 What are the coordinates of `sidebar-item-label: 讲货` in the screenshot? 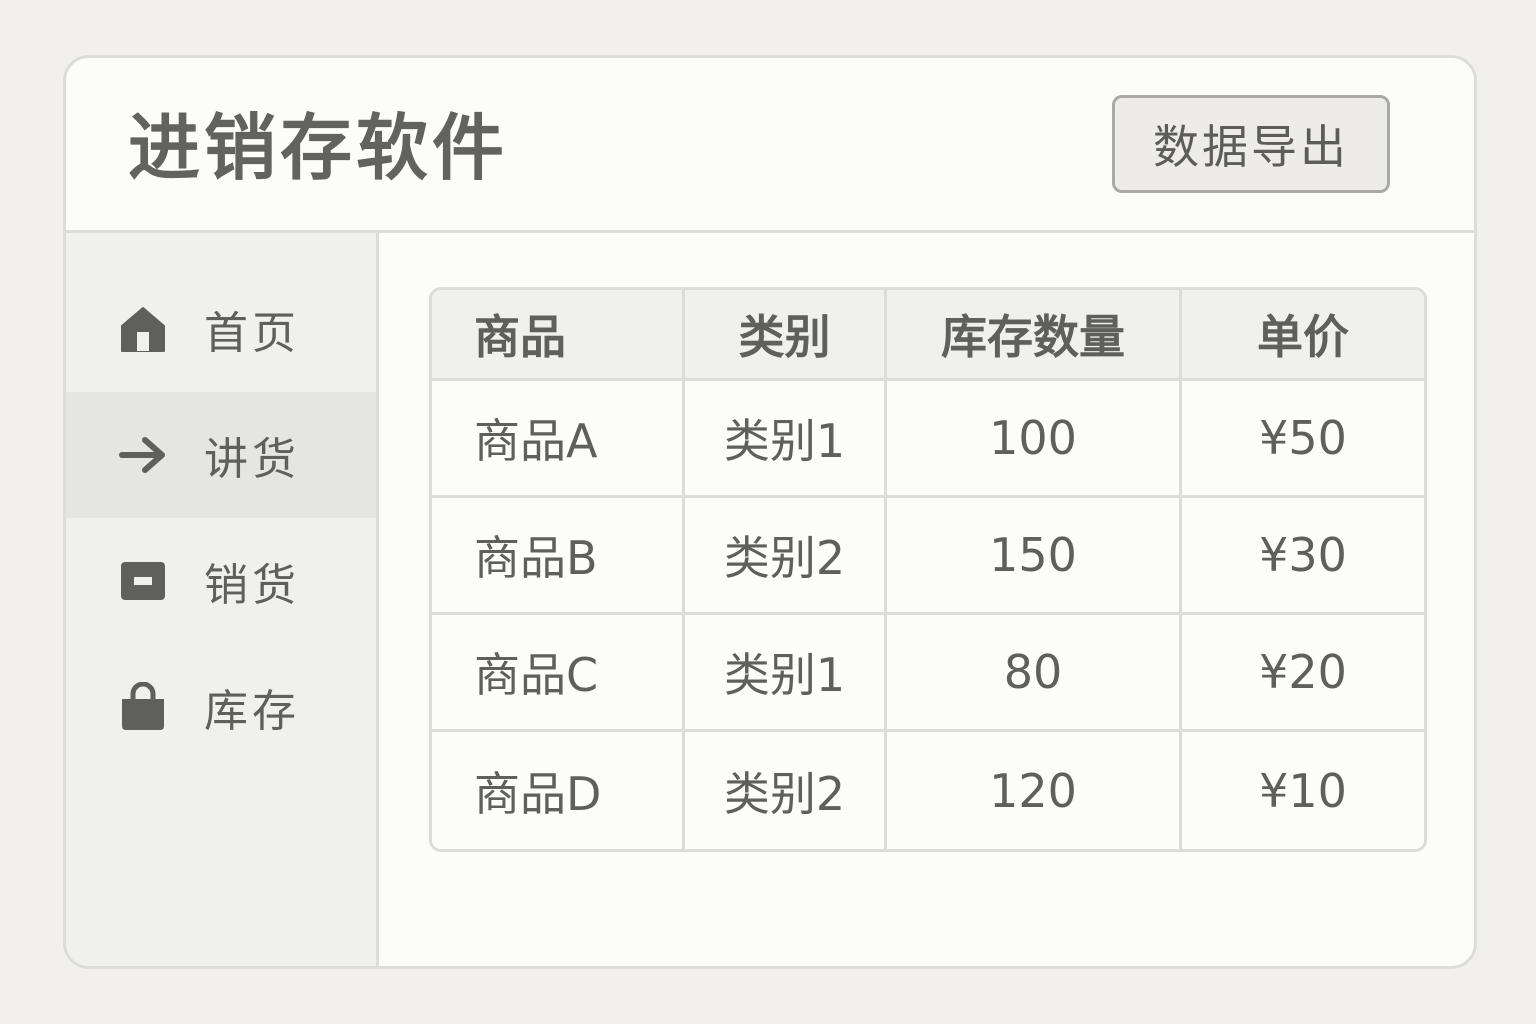 It's located at (252, 459).